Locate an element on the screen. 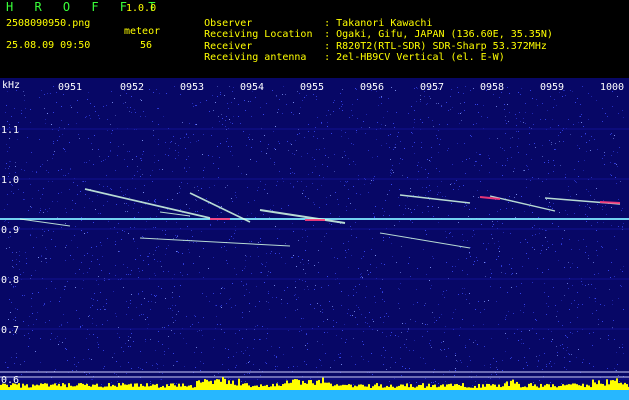 The width and height of the screenshot is (629, 400). detector-count: 56 is located at coordinates (146, 45).